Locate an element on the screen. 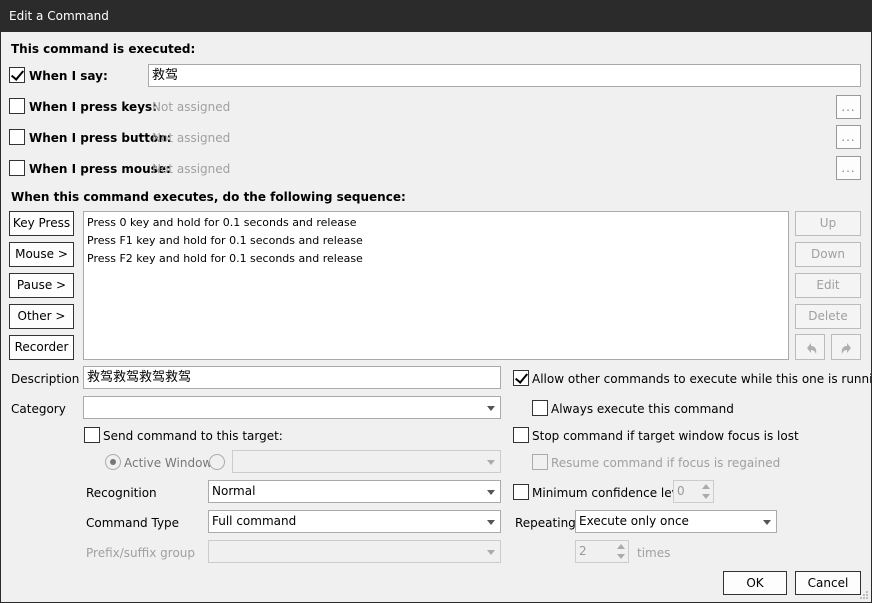 This screenshot has height=603, width=872. repeating-dropdown: Execute only once is located at coordinates (676, 521).